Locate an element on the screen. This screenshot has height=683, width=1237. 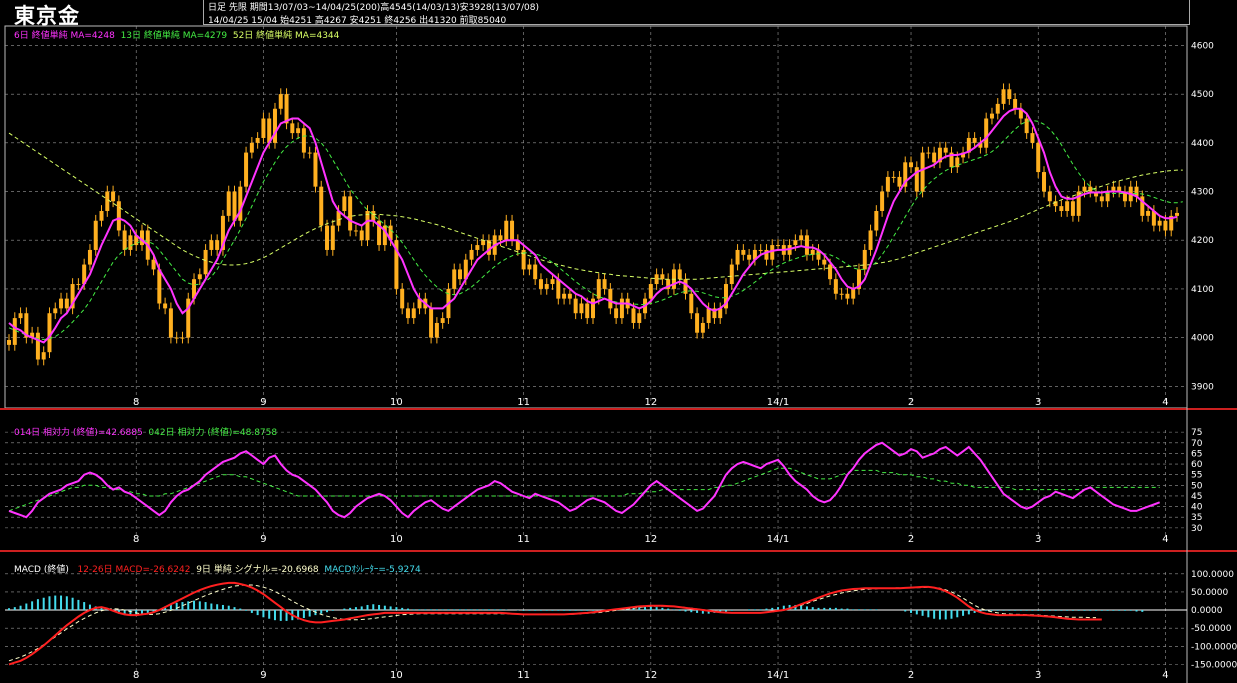
rsi-tick-label: 45 is located at coordinates (1196, 497).